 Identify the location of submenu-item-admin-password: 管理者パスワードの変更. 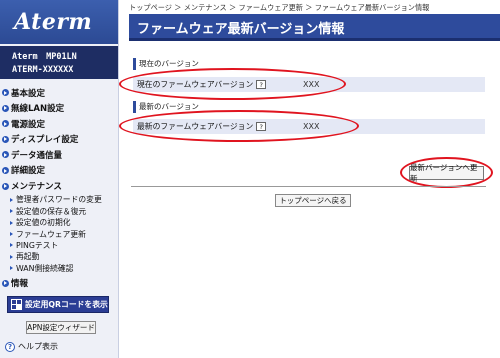
(64, 199).